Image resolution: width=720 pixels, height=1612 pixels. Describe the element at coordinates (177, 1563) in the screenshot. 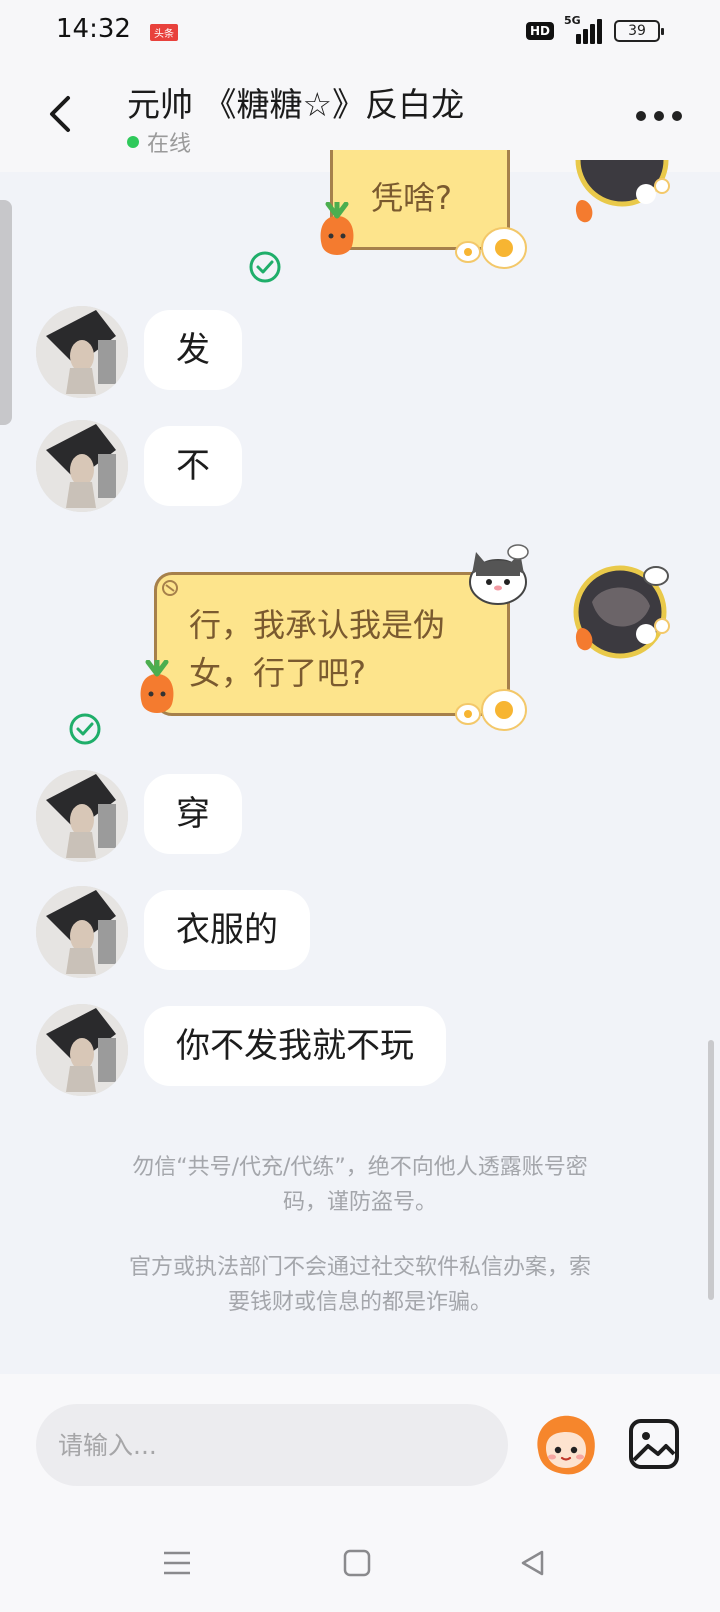

I see `menu-icon` at that location.